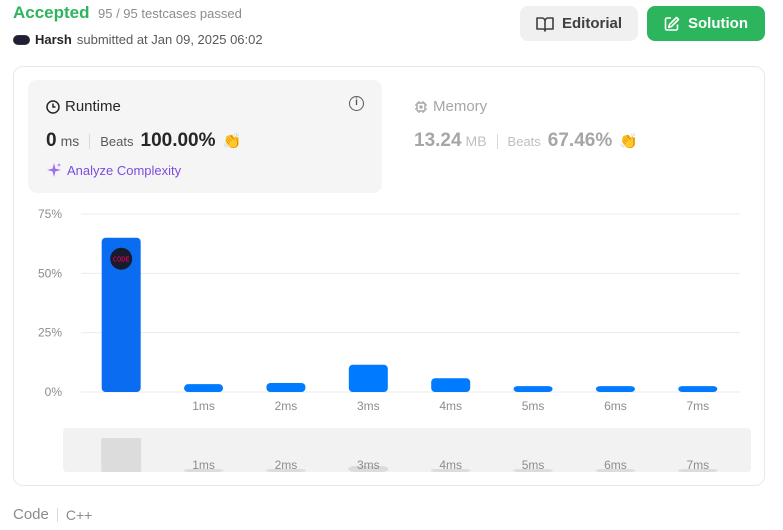 The height and width of the screenshot is (530, 783). Describe the element at coordinates (21, 39) in the screenshot. I see `avatar` at that location.